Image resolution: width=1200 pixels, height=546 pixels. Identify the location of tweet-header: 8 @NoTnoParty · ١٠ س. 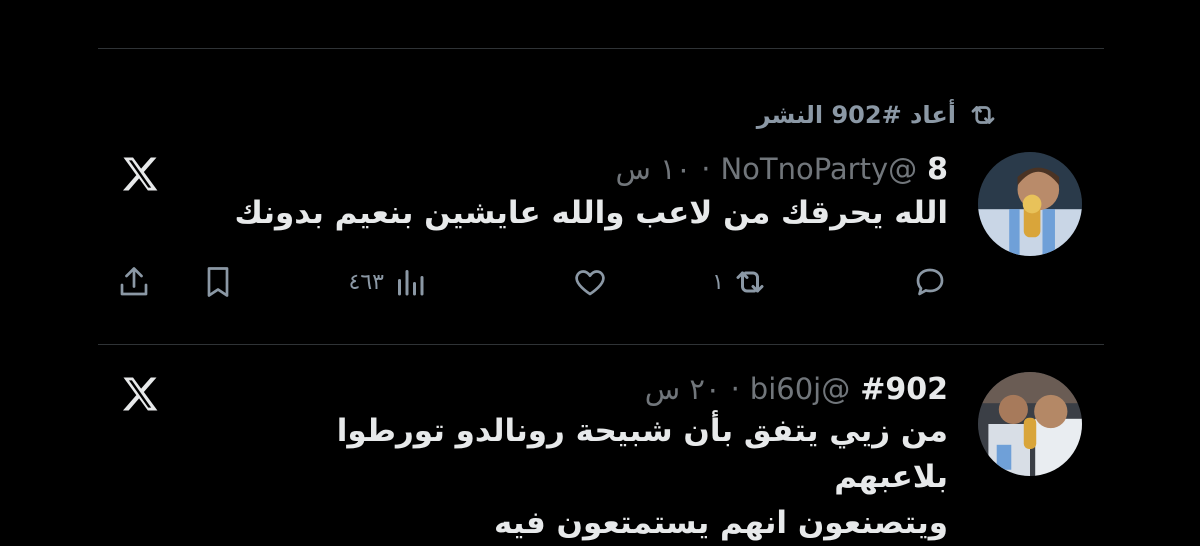
(781, 169).